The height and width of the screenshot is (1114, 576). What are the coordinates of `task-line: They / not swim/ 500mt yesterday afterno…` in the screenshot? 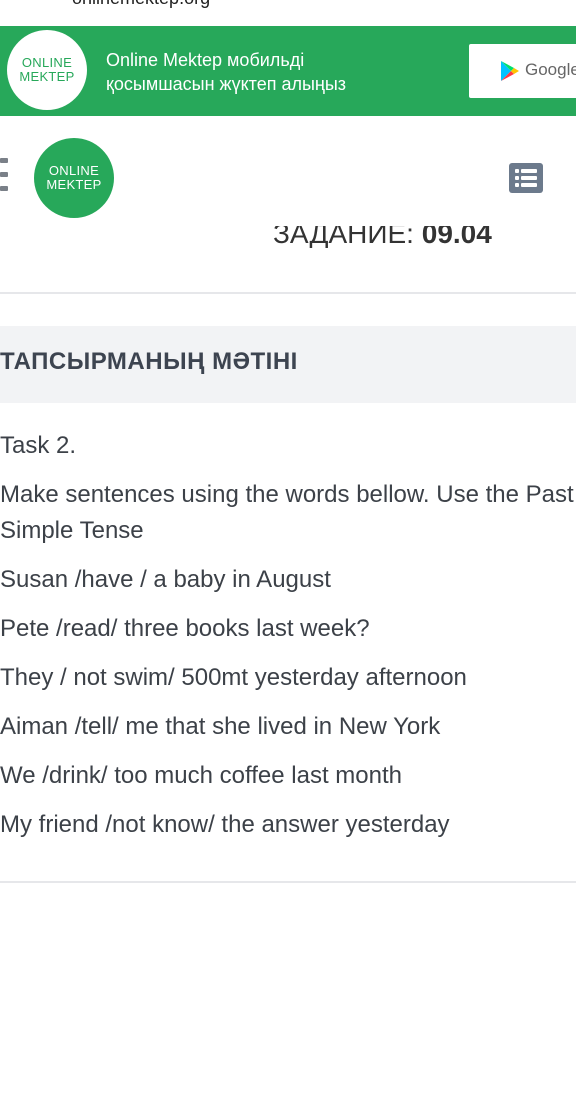 It's located at (233, 677).